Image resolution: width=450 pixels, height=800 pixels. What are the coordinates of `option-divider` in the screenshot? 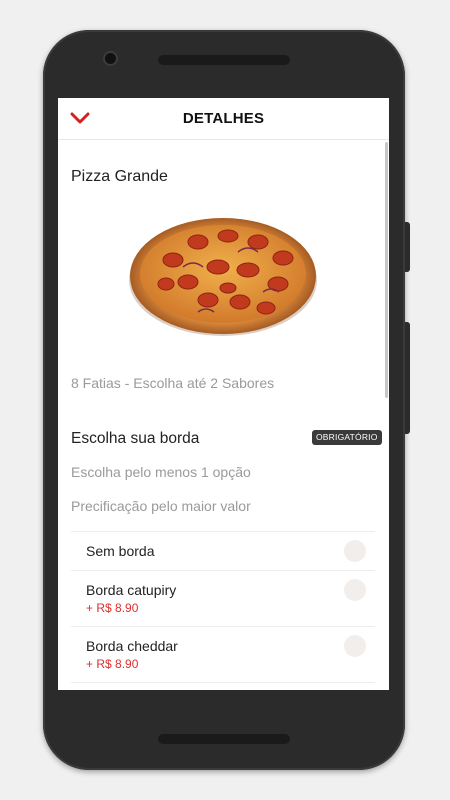 It's located at (223, 685).